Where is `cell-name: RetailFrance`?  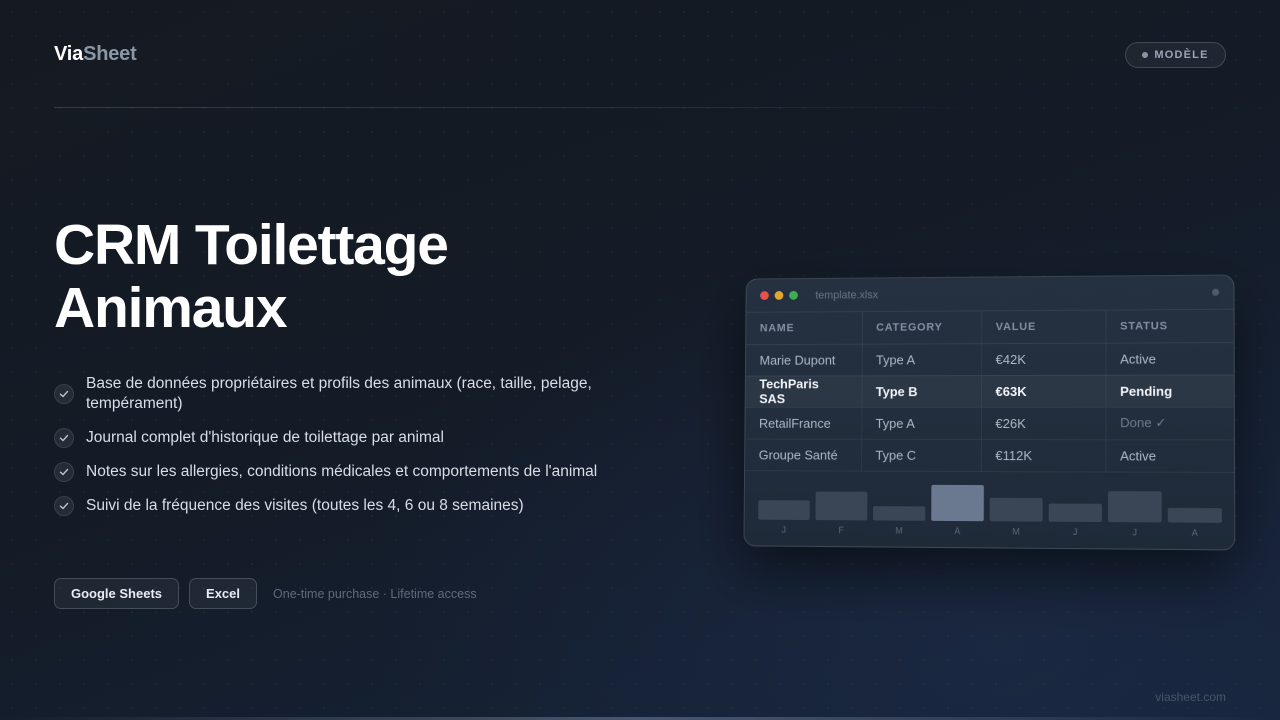 cell-name: RetailFrance is located at coordinates (803, 423).